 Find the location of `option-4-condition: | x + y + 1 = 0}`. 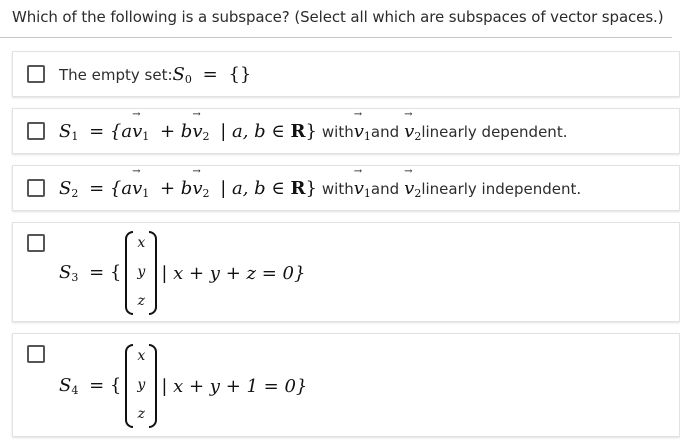

option-4-condition: | x + y + 1 = 0} is located at coordinates (234, 386).